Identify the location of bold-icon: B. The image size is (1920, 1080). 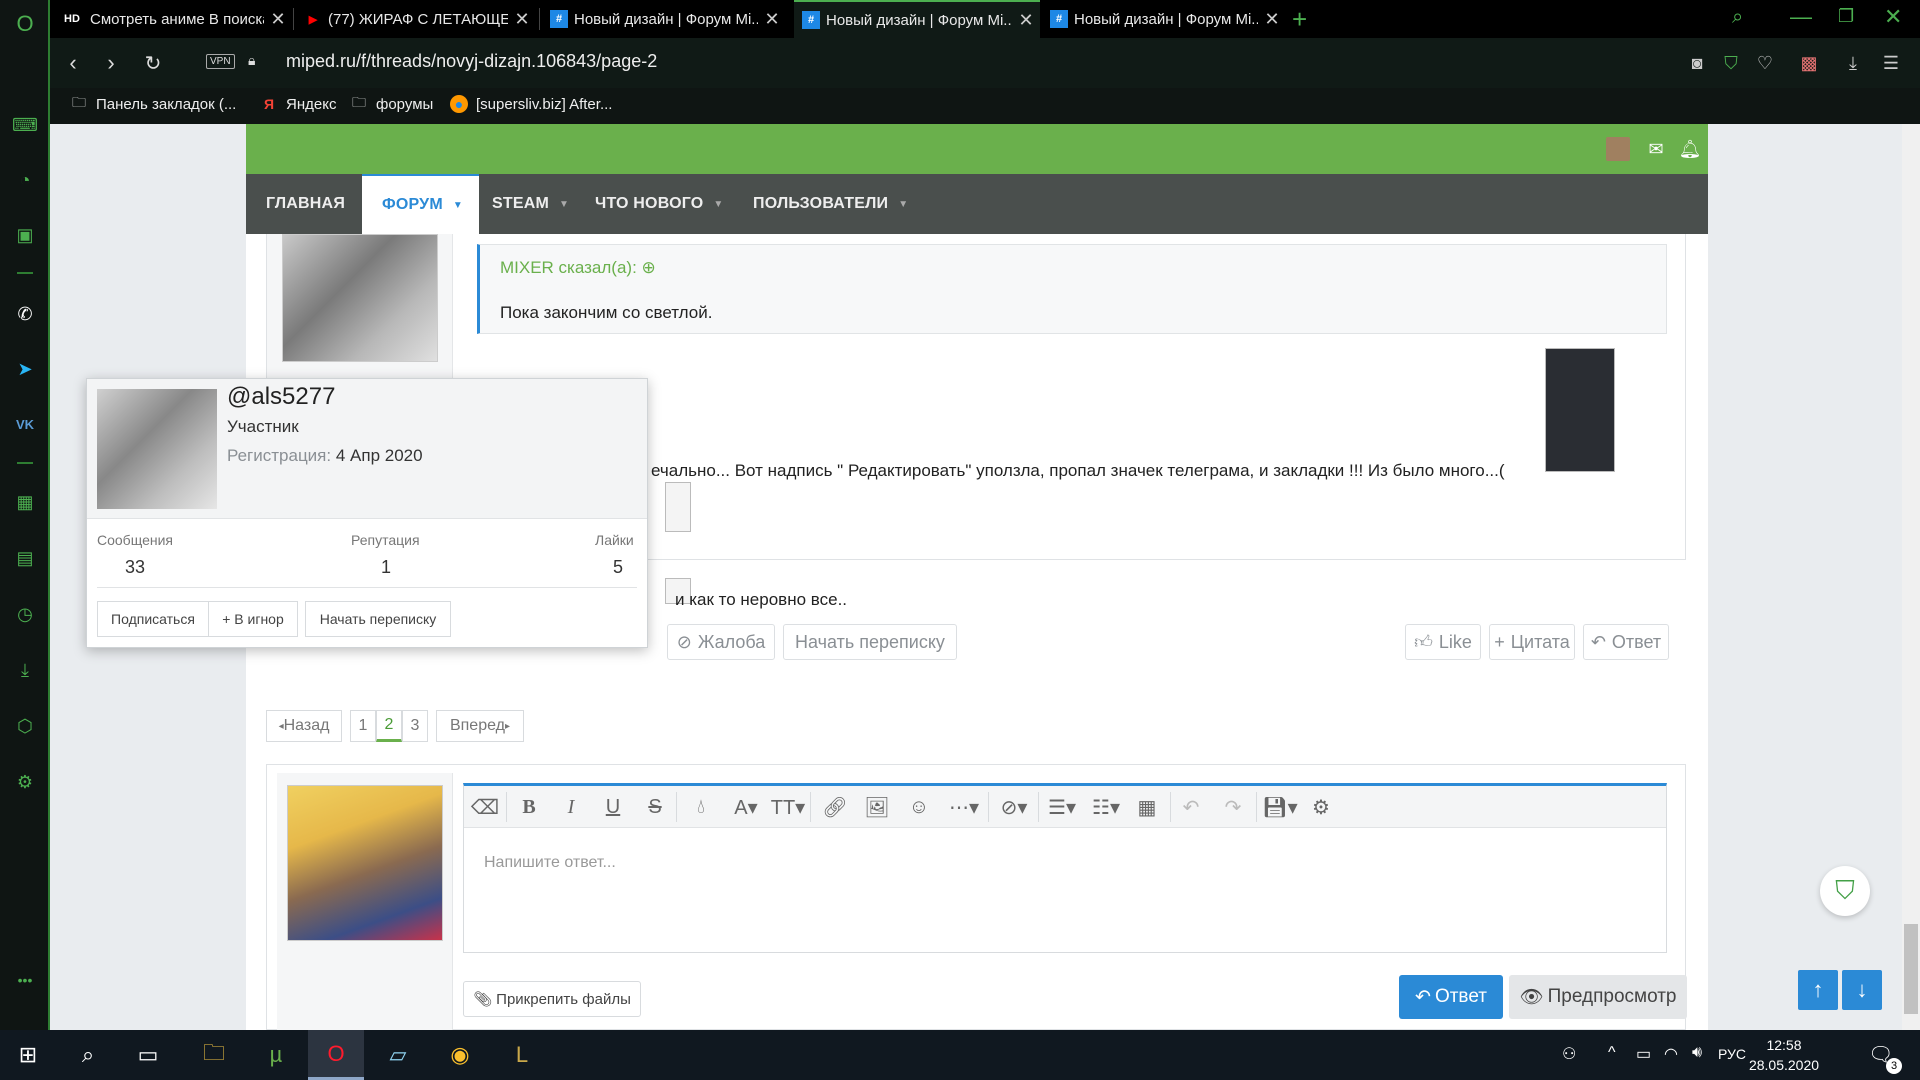
(529, 807).